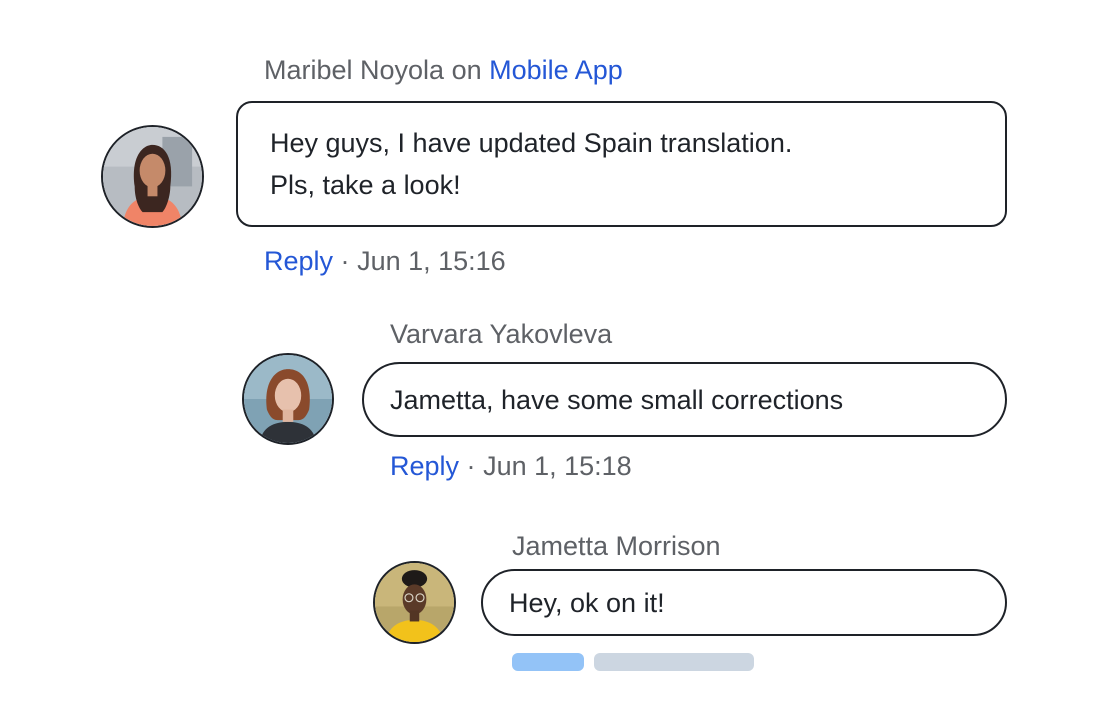 The width and height of the screenshot is (1110, 720). I want to click on author-name: Maribel Noyola, so click(354, 70).